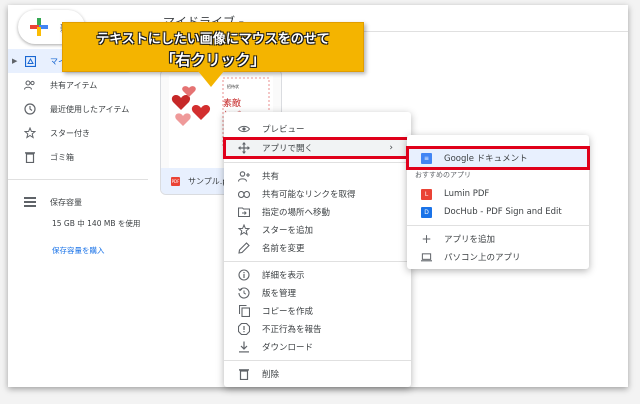 Image resolution: width=640 pixels, height=404 pixels. What do you see at coordinates (211, 79) in the screenshot?
I see `callout-arrow-icon` at bounding box center [211, 79].